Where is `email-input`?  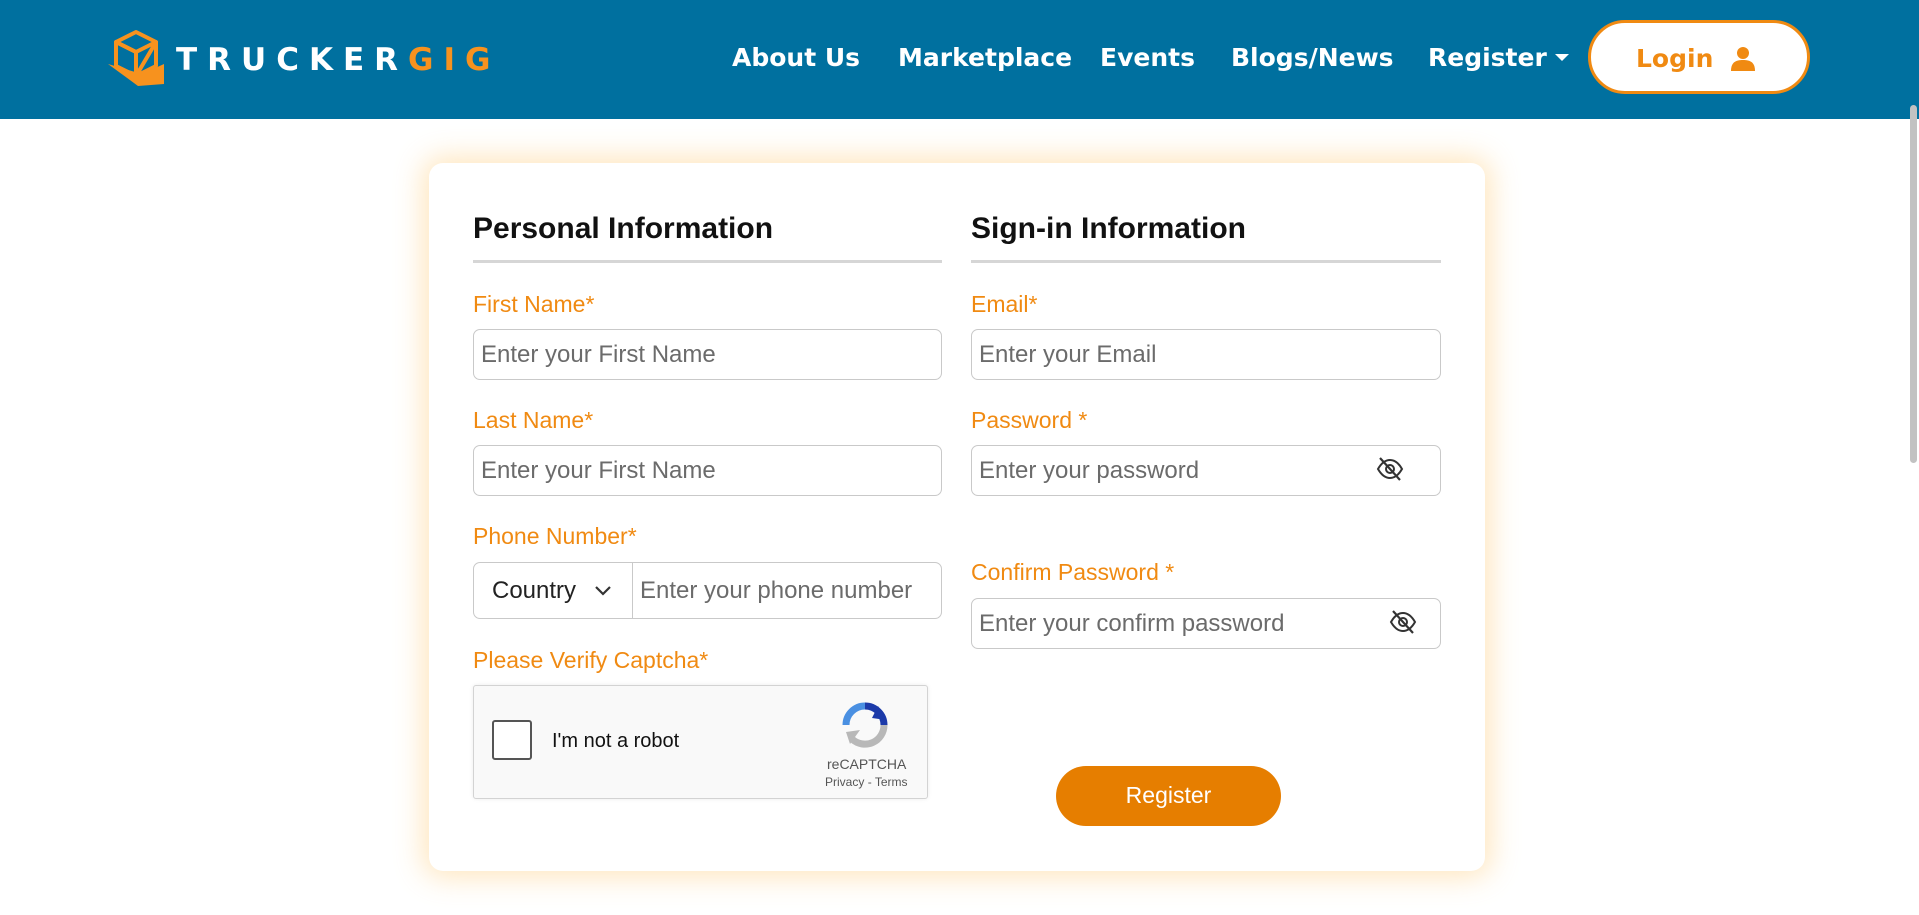 email-input is located at coordinates (1206, 354).